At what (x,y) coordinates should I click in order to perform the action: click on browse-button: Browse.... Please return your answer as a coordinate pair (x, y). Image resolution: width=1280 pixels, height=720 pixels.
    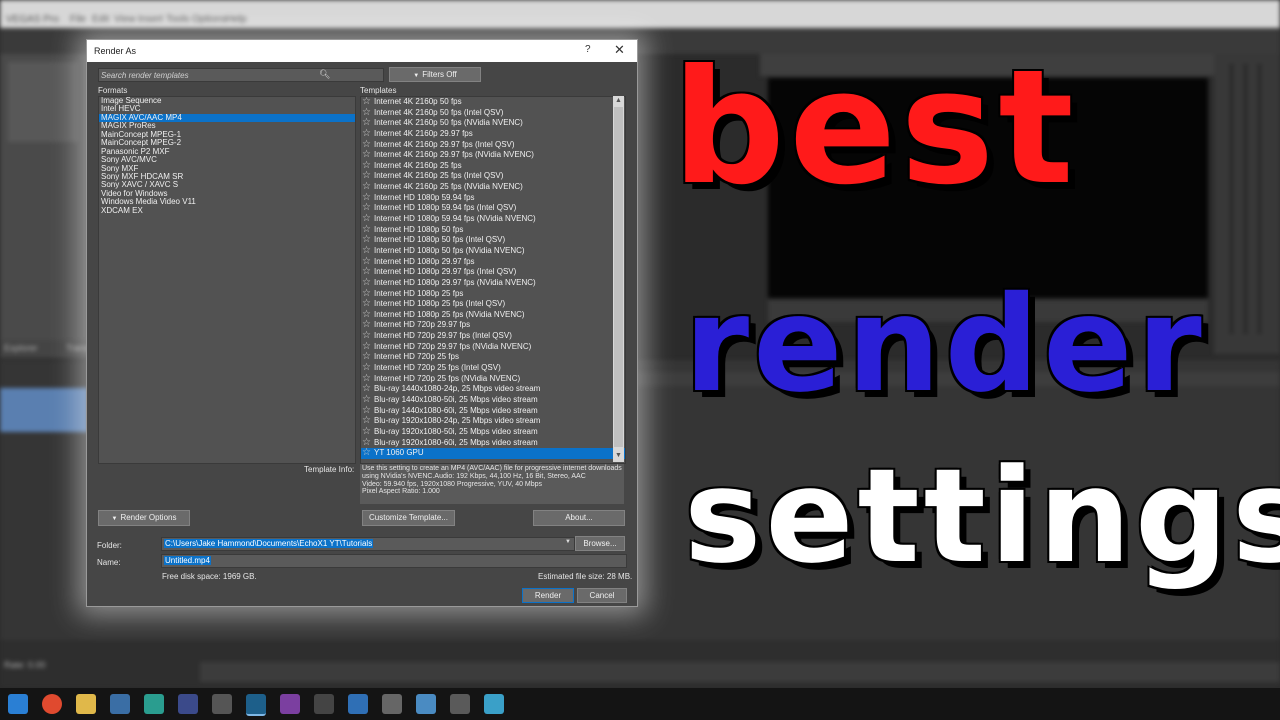
    Looking at the image, I should click on (600, 543).